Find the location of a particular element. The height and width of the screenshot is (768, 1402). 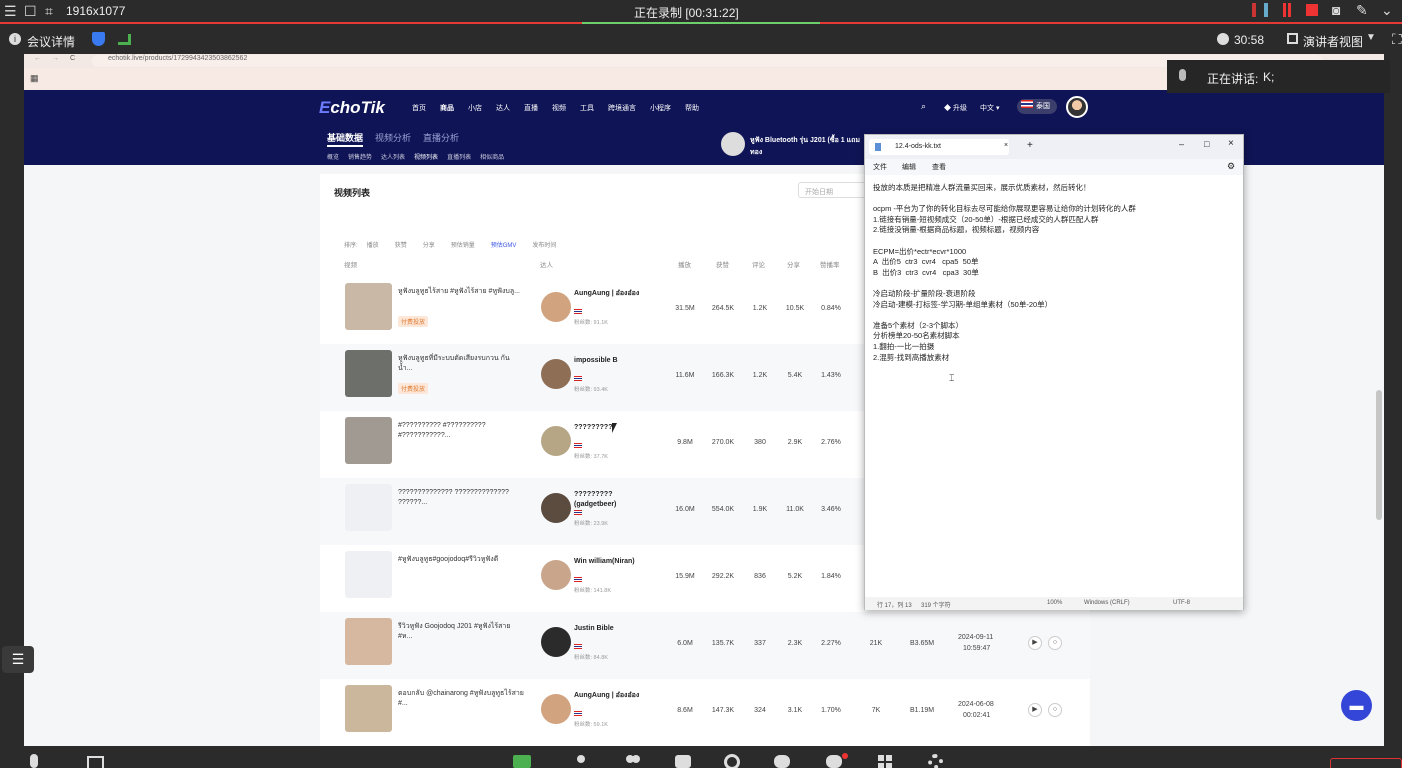

menu-file: 文件 is located at coordinates (880, 167).